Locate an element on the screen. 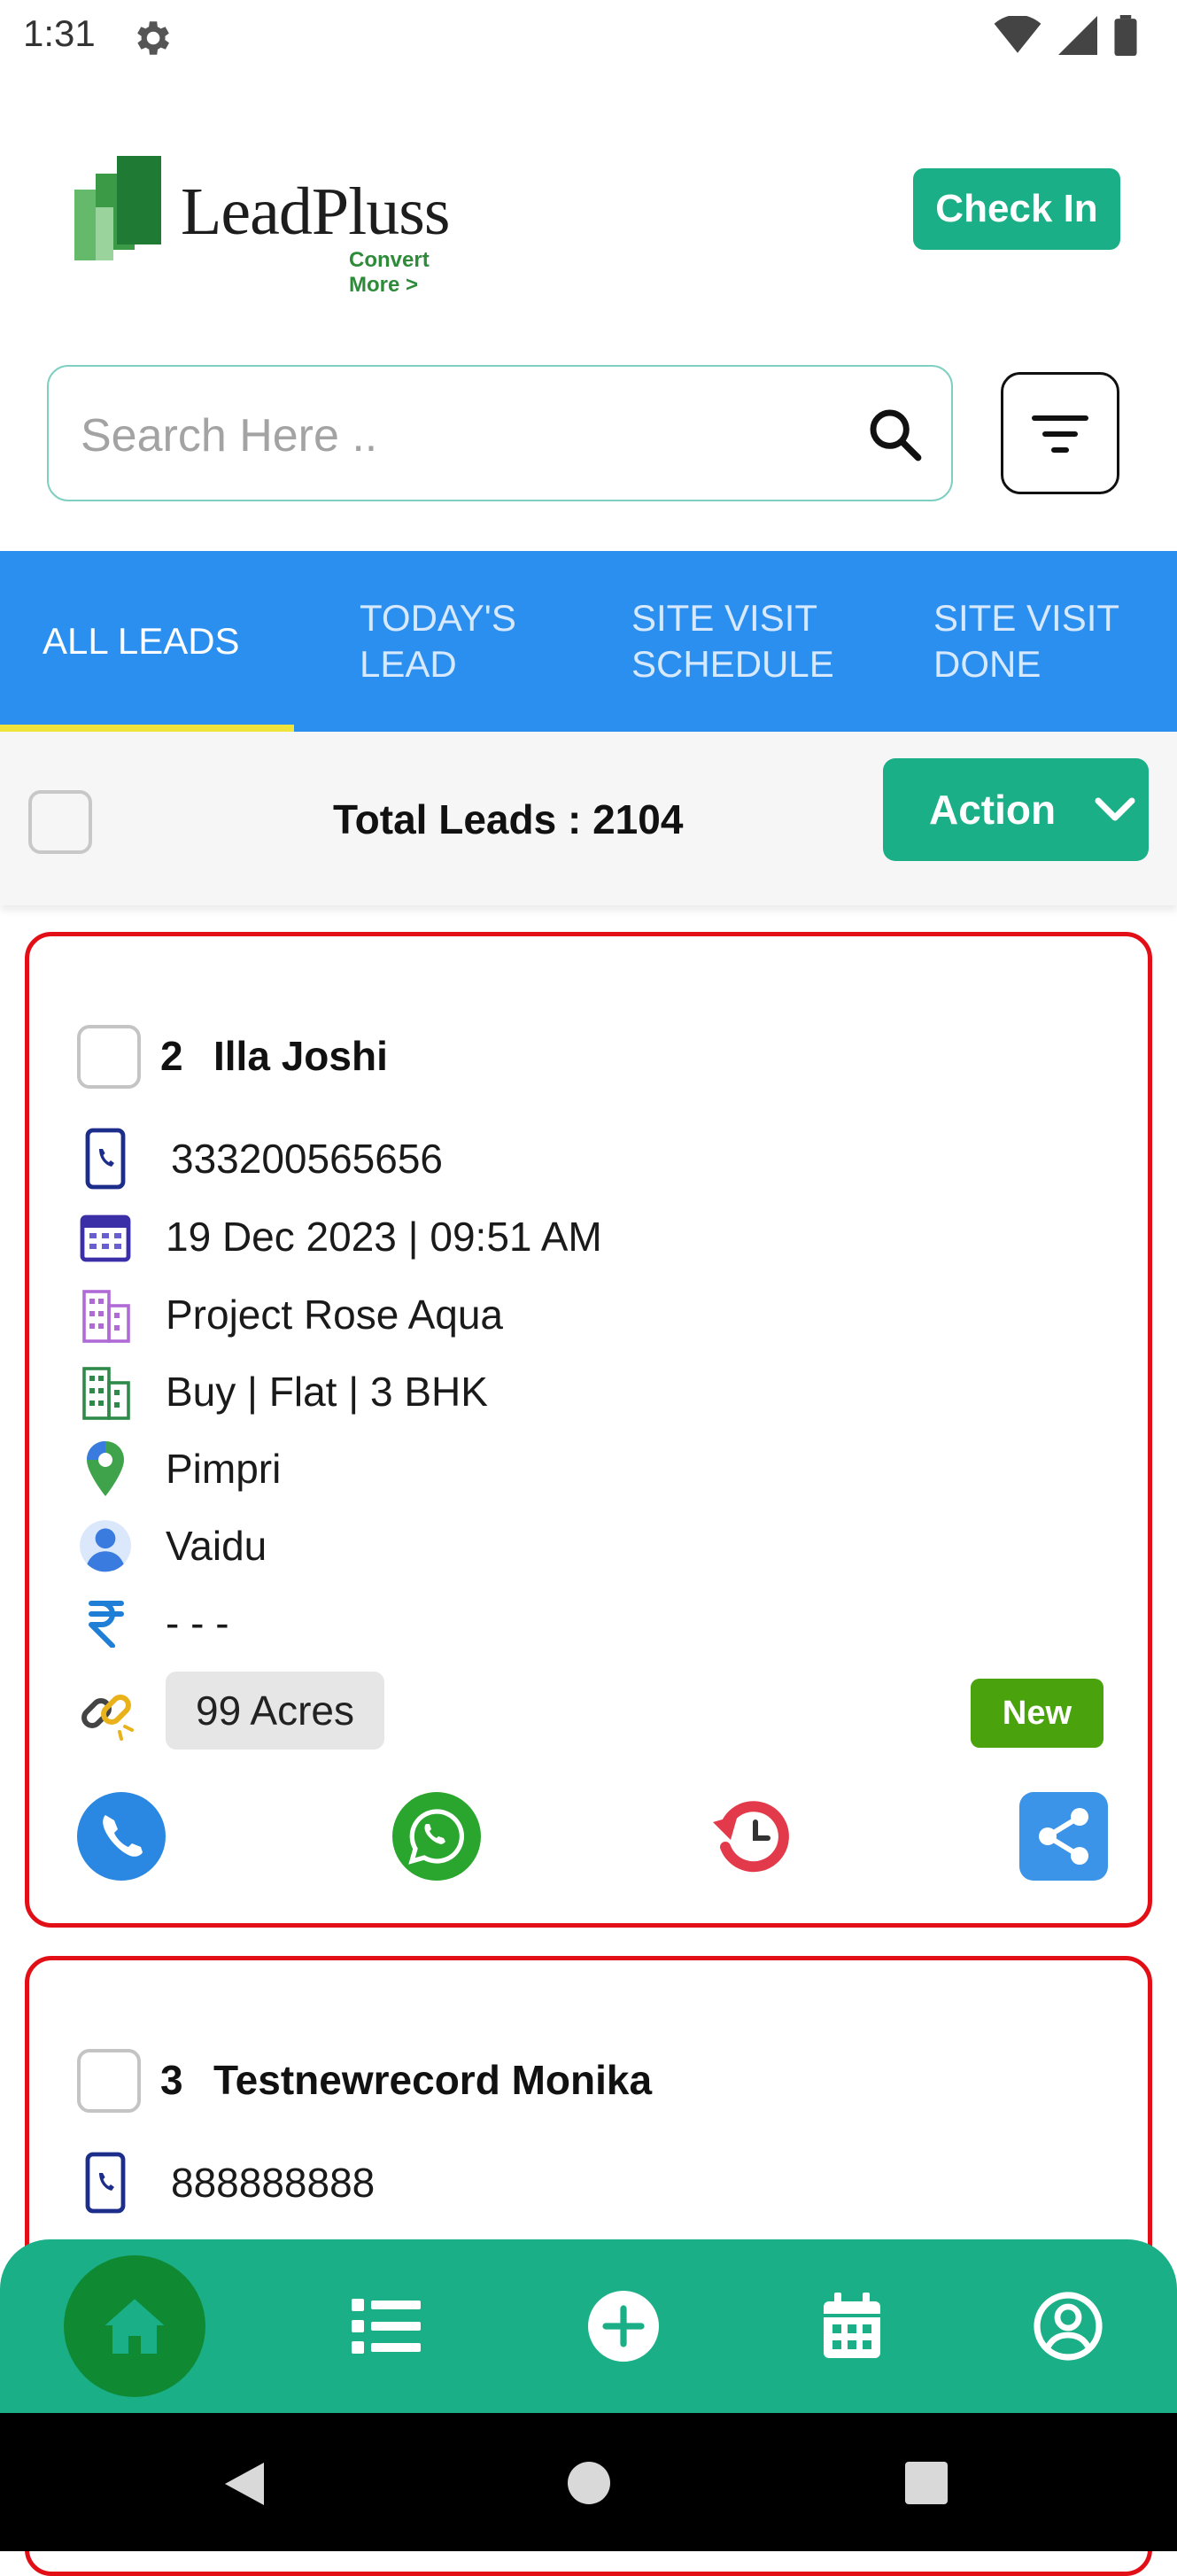 This screenshot has width=1177, height=2576. select-all-checkbox is located at coordinates (60, 822).